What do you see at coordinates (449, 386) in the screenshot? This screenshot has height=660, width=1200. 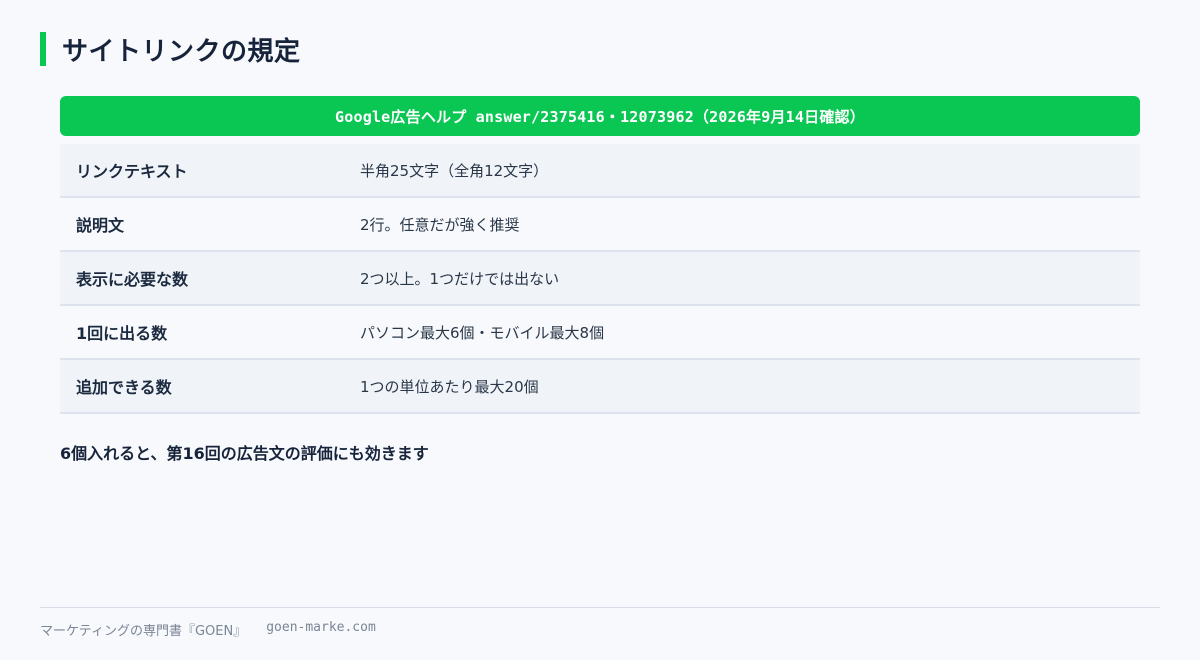 I see `row-value: 1つの単位あたり最大20個` at bounding box center [449, 386].